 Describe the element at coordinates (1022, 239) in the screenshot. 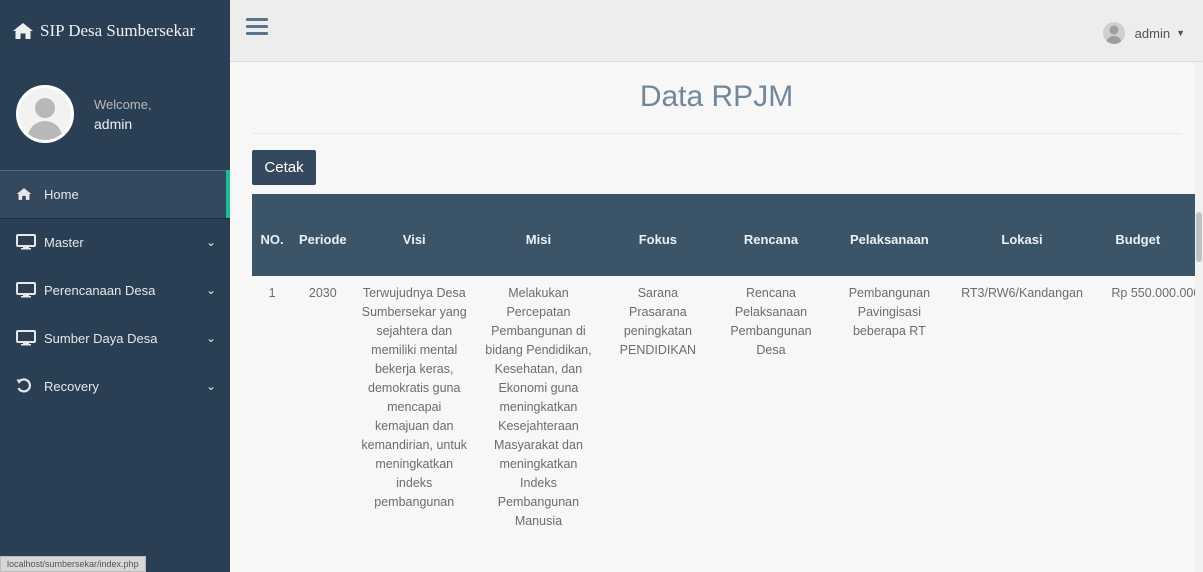

I see `column-header-lokasi: Lokasi` at that location.